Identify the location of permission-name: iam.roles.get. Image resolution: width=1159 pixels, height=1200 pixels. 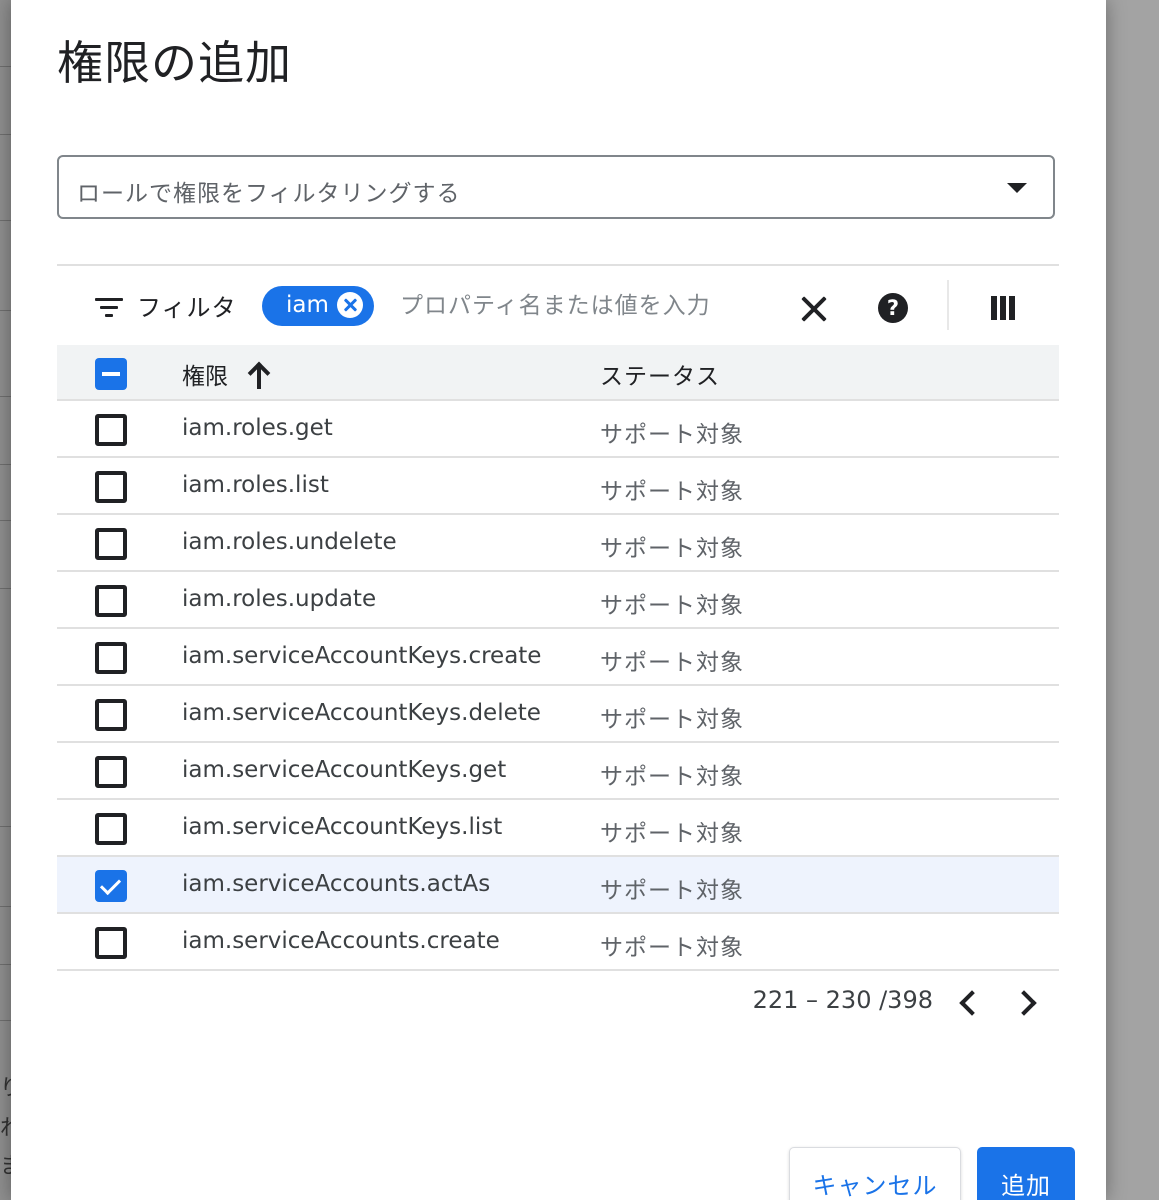
(257, 428).